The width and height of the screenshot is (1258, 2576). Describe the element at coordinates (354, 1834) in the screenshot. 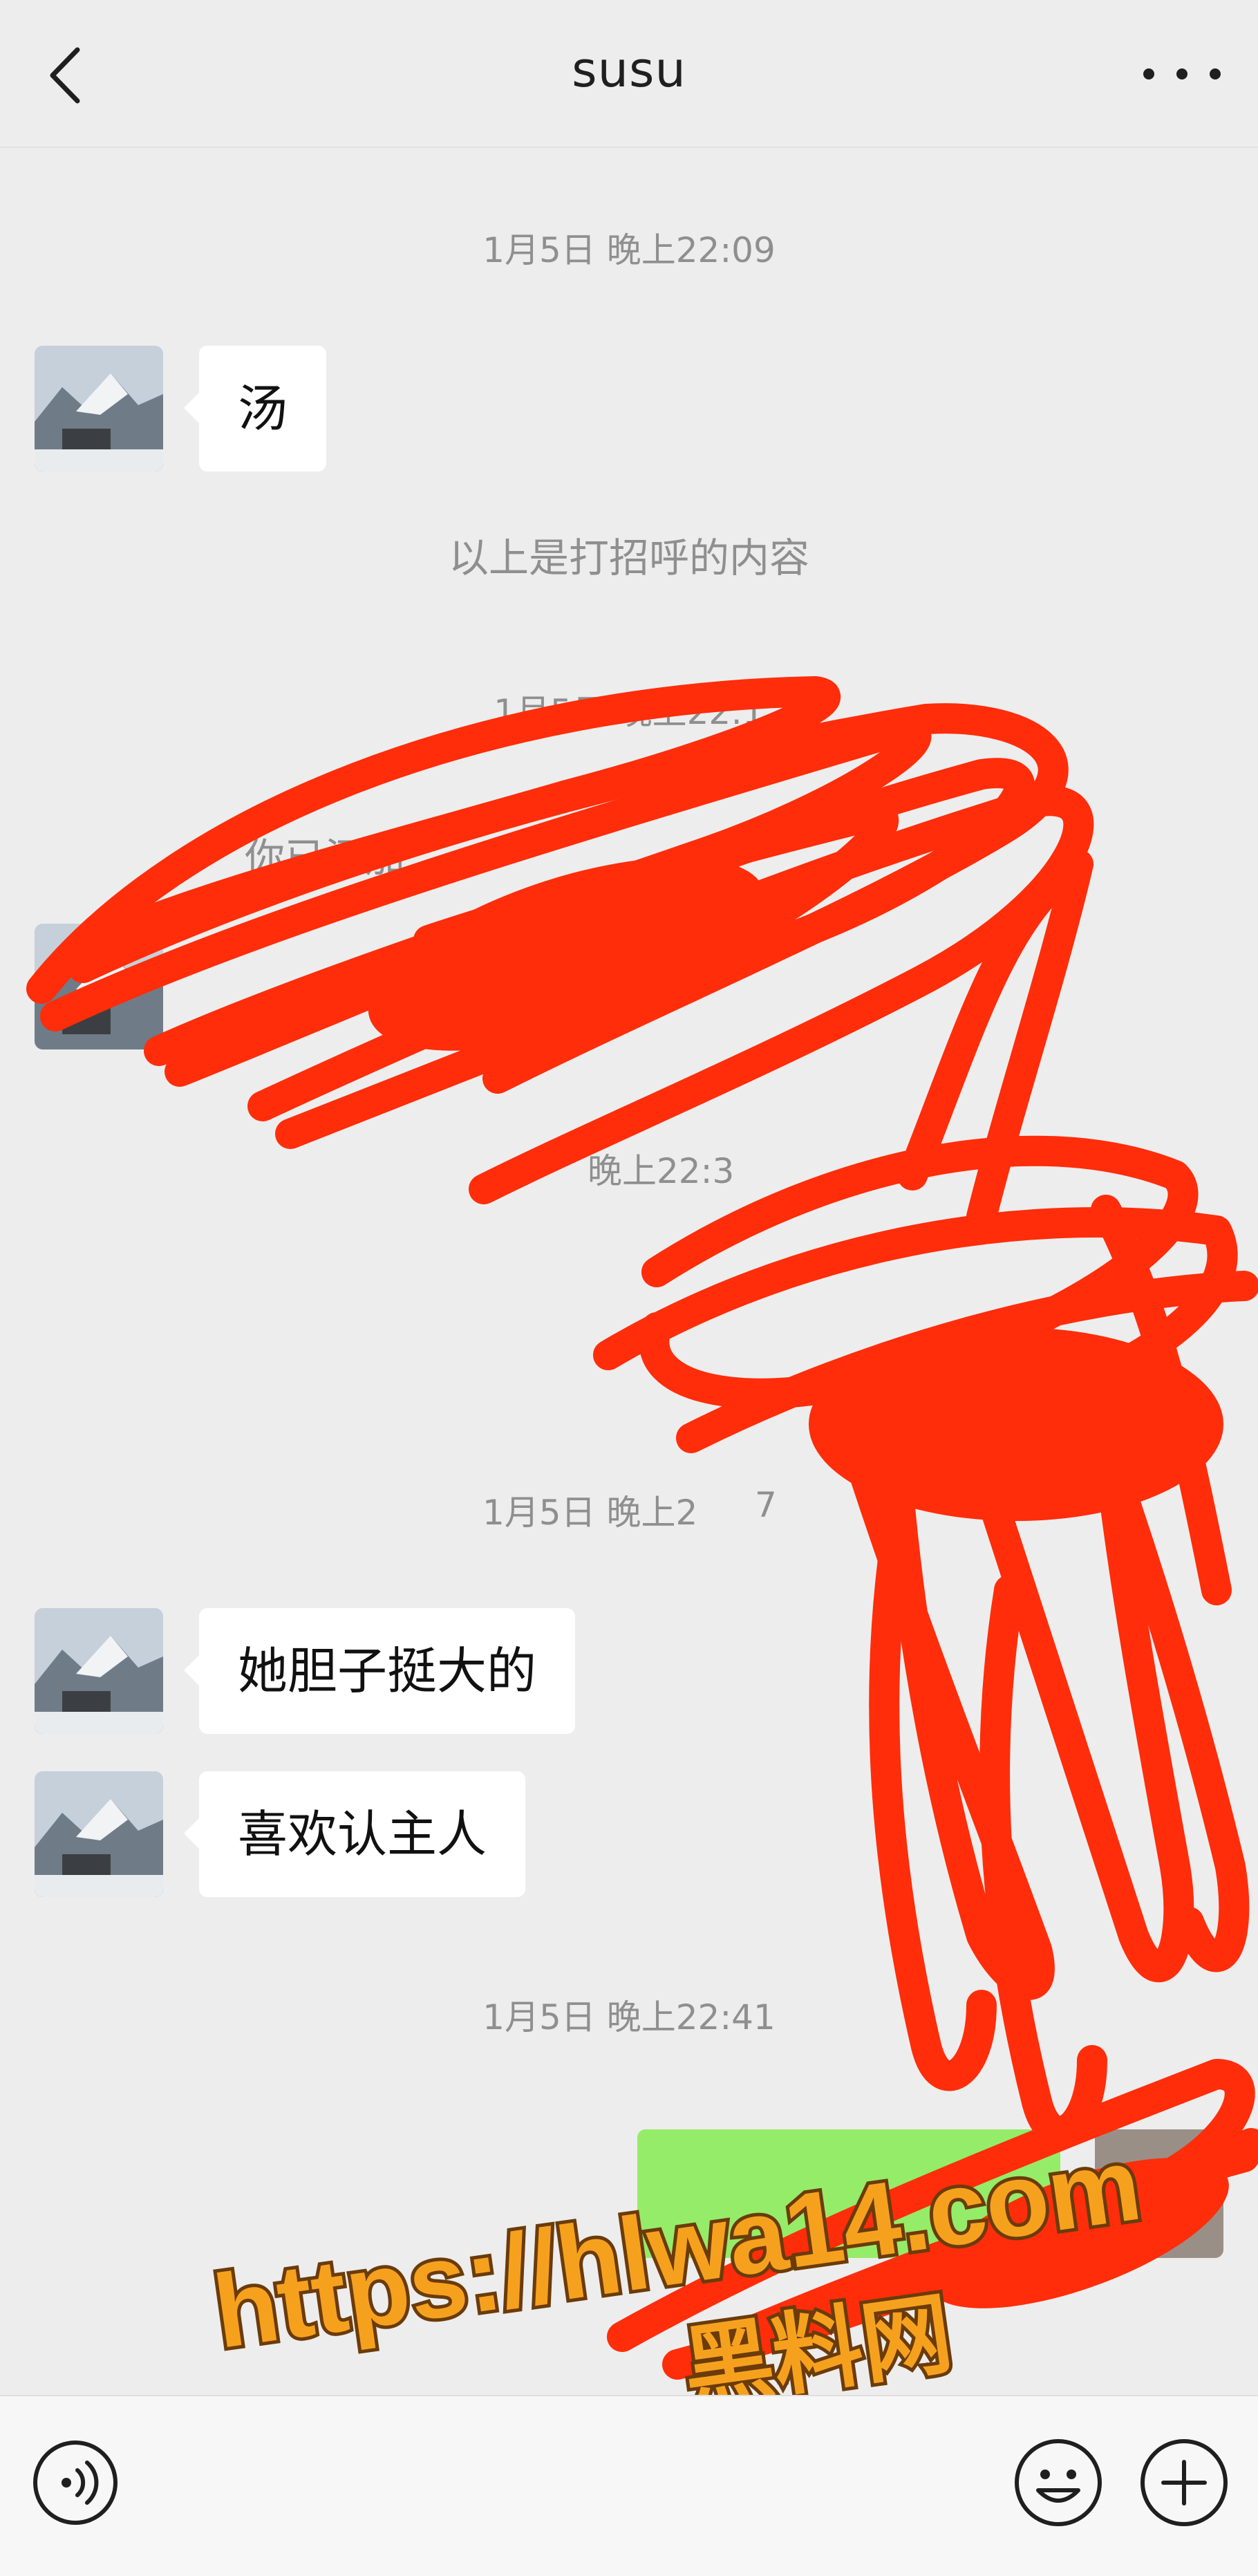

I see `message-bubble: 喜欢认主人` at that location.